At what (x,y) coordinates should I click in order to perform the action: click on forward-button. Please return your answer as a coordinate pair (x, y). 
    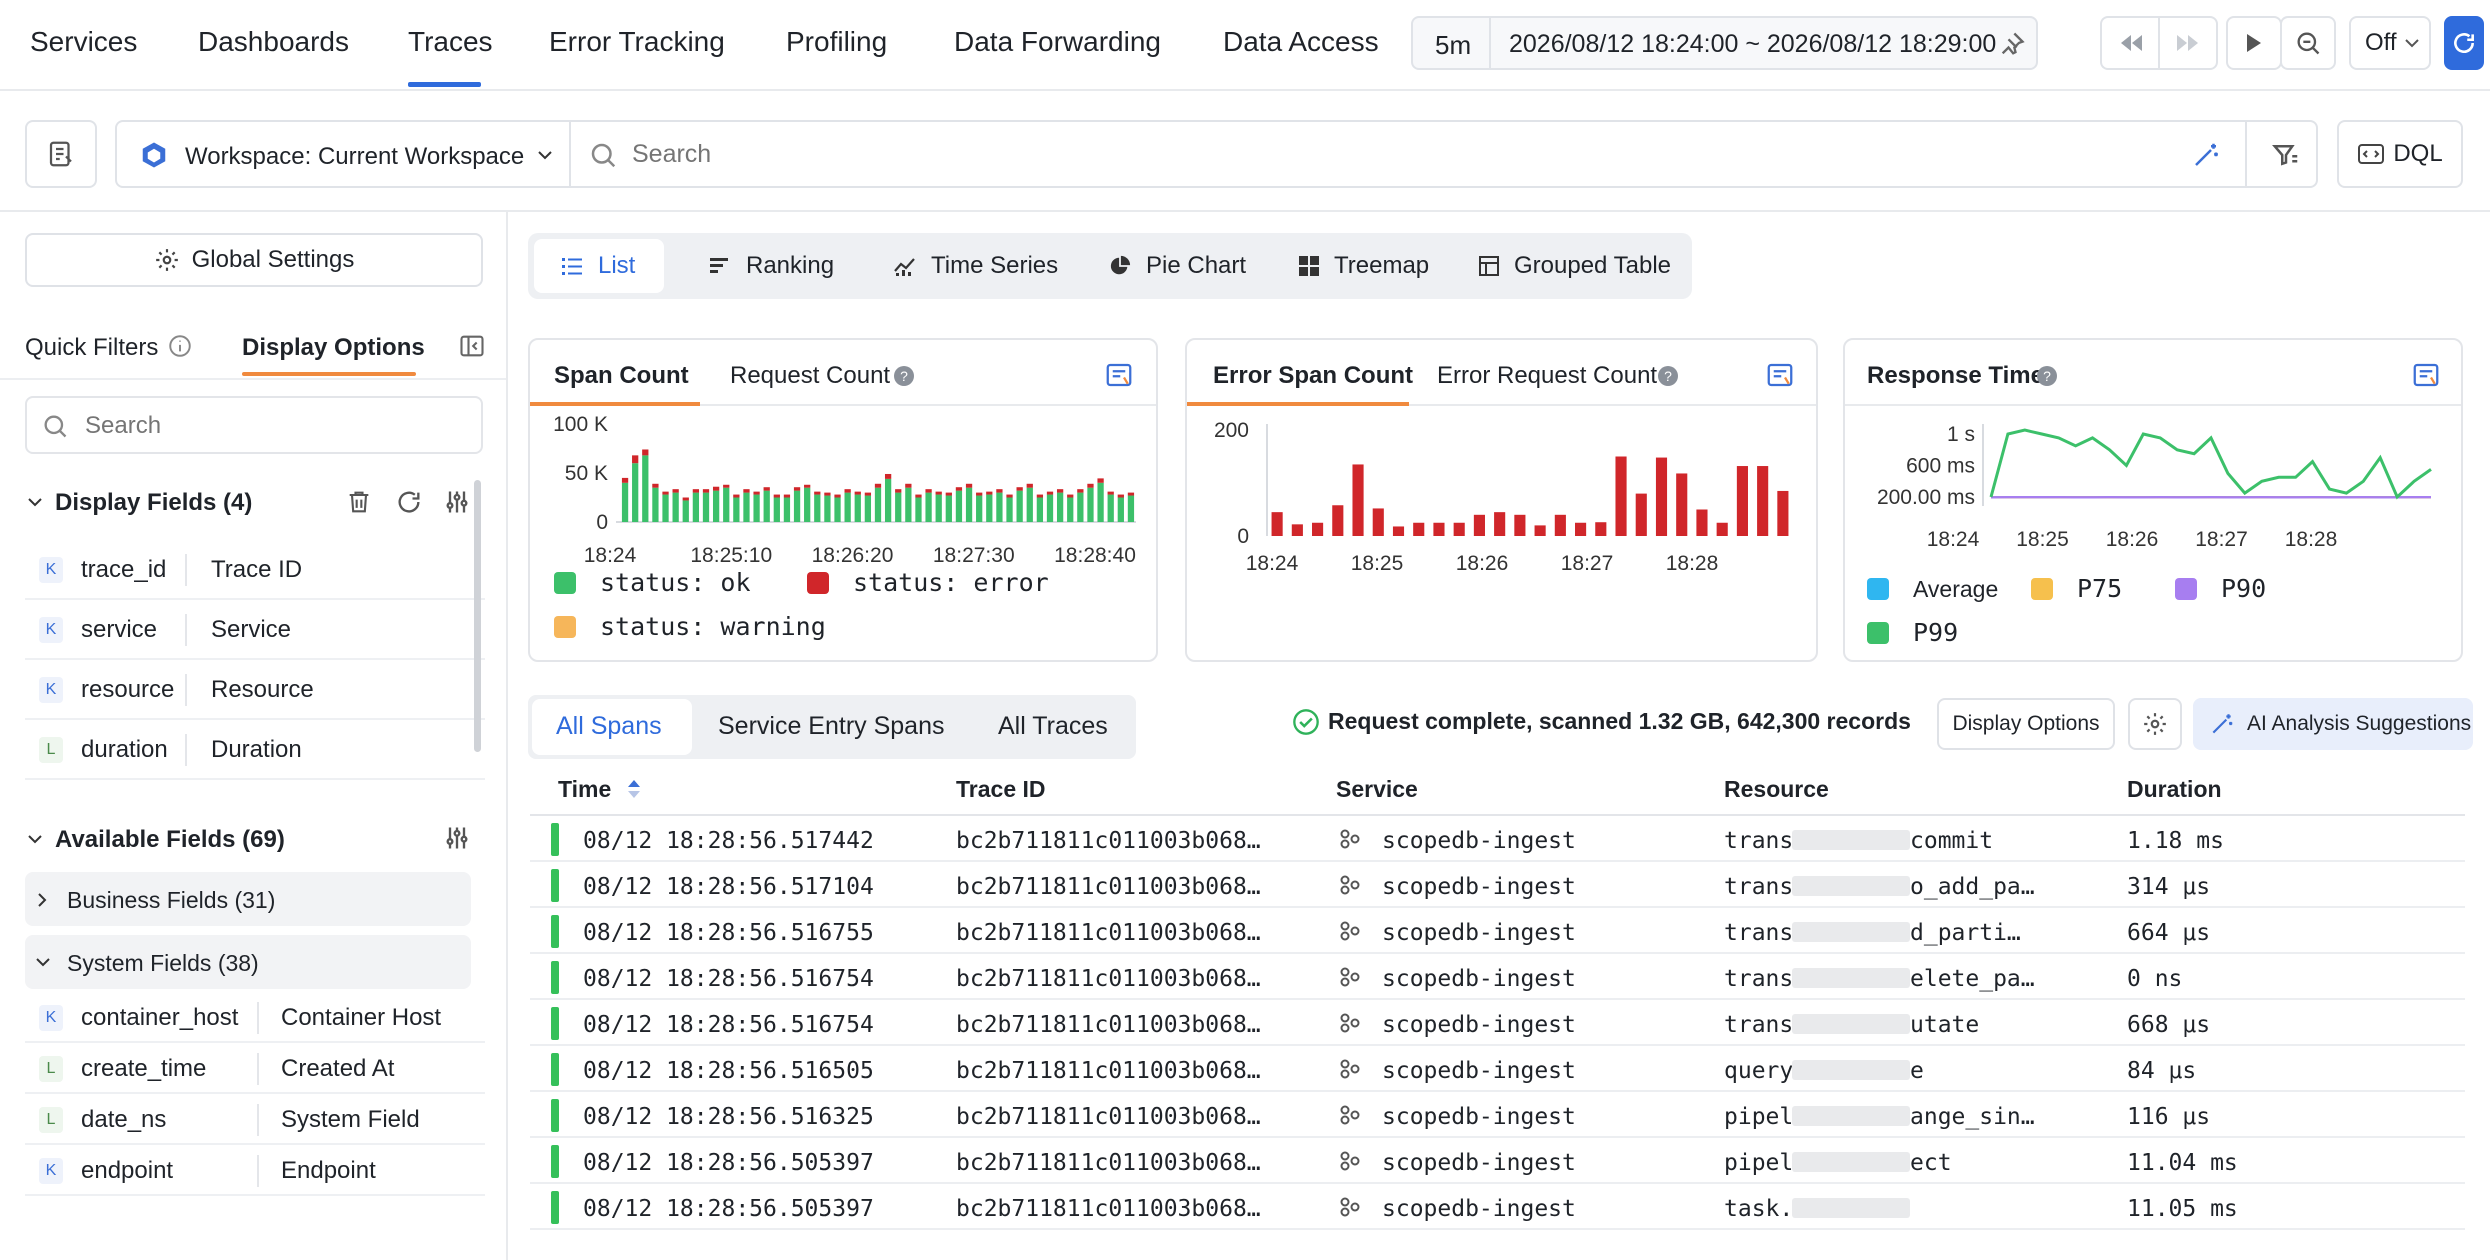
    Looking at the image, I should click on (2188, 43).